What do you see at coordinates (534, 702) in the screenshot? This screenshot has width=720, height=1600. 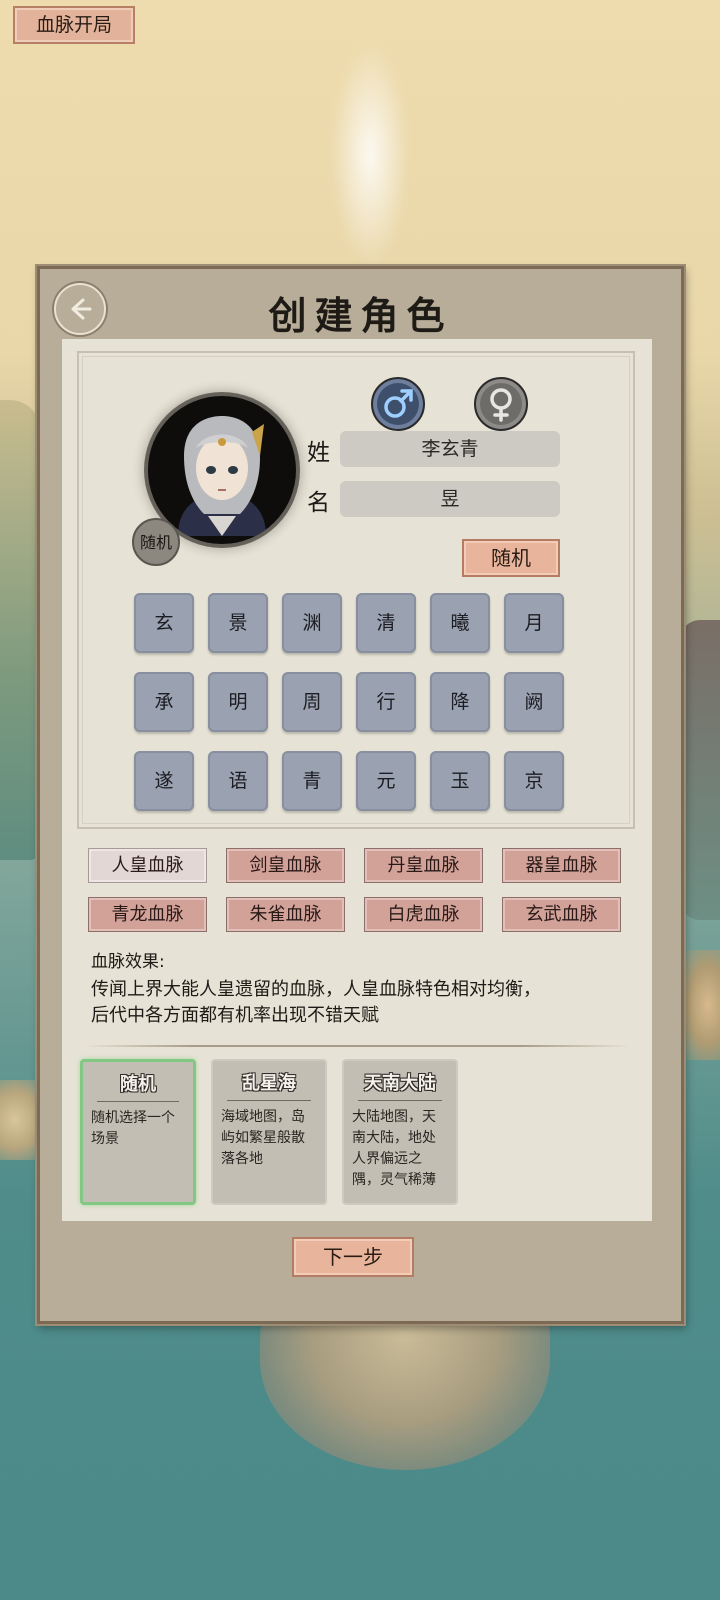 I see `character-tile: 阙` at bounding box center [534, 702].